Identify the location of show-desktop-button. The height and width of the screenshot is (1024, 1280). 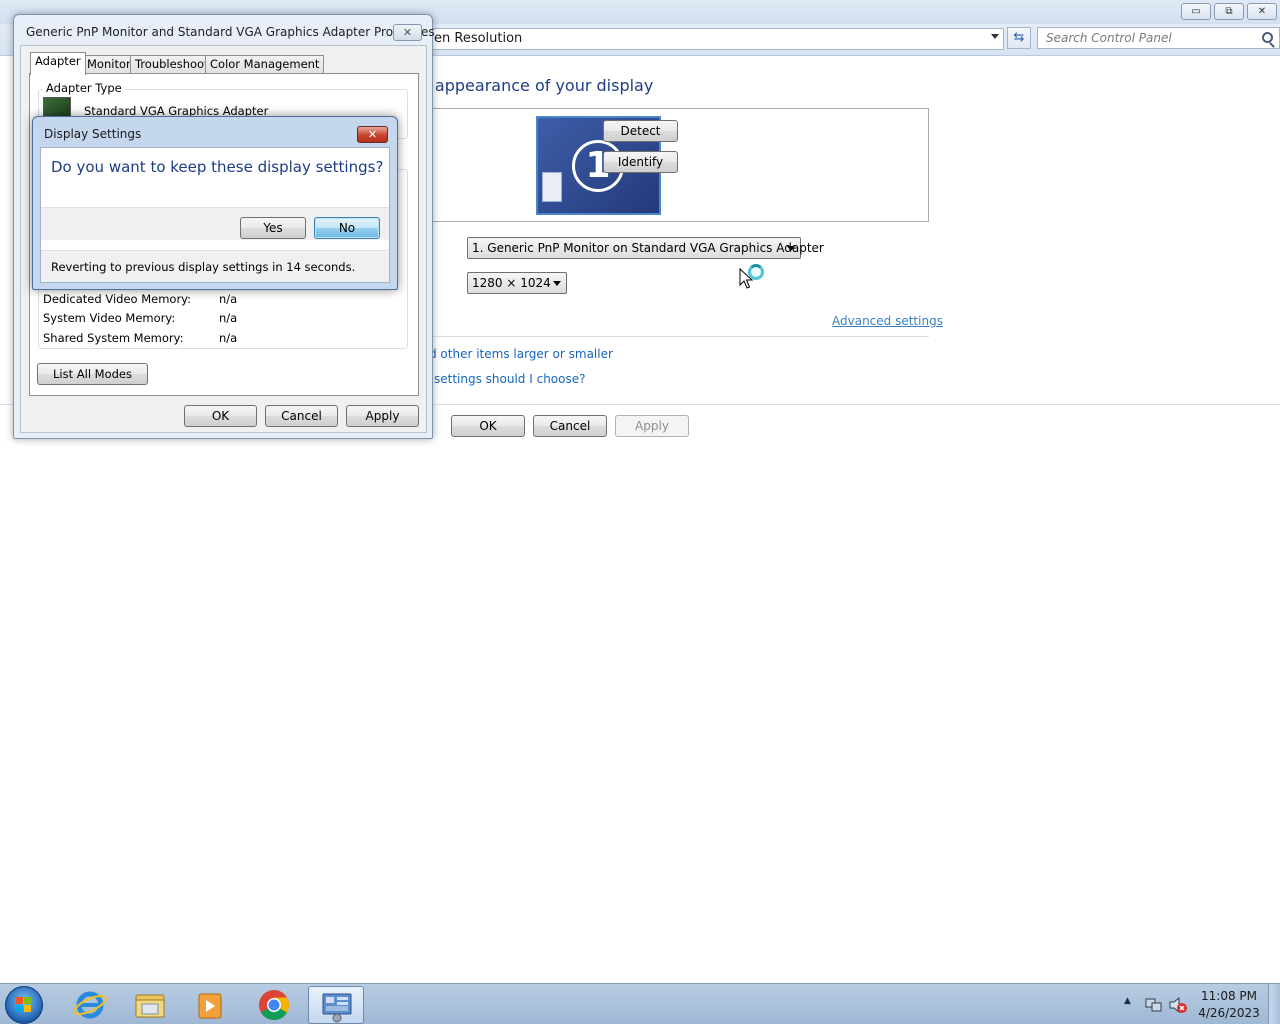
(1274, 1004).